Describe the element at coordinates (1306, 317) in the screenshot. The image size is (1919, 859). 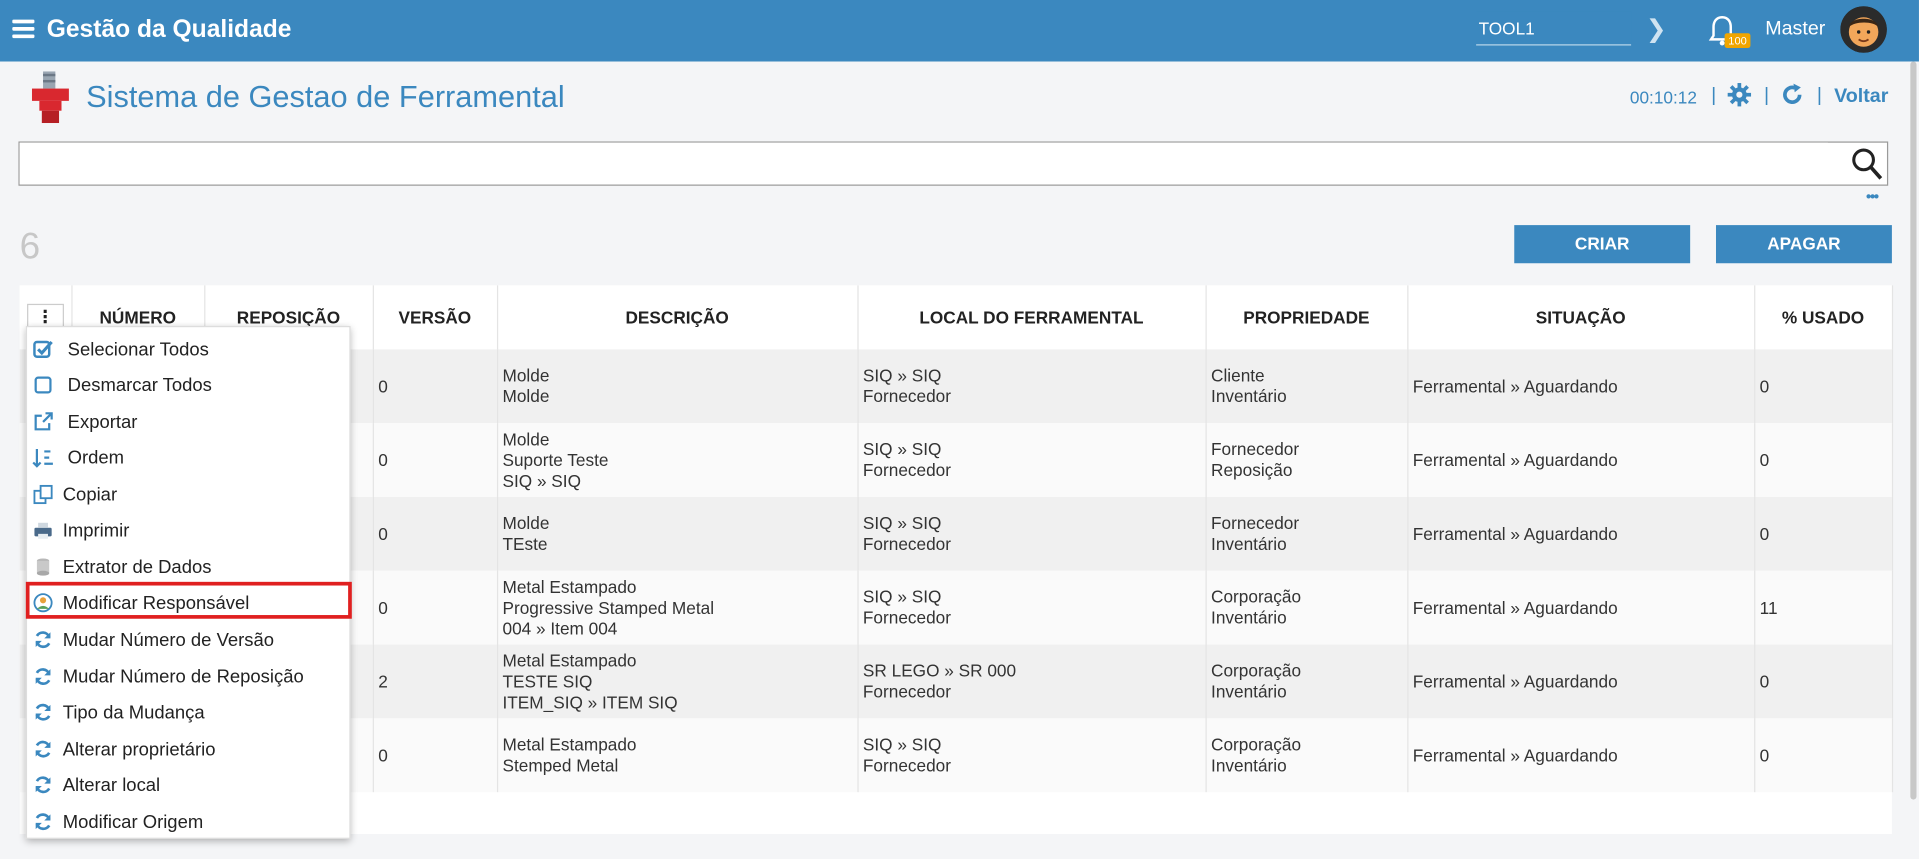
I see `column-header: PROPRIEDADE` at that location.